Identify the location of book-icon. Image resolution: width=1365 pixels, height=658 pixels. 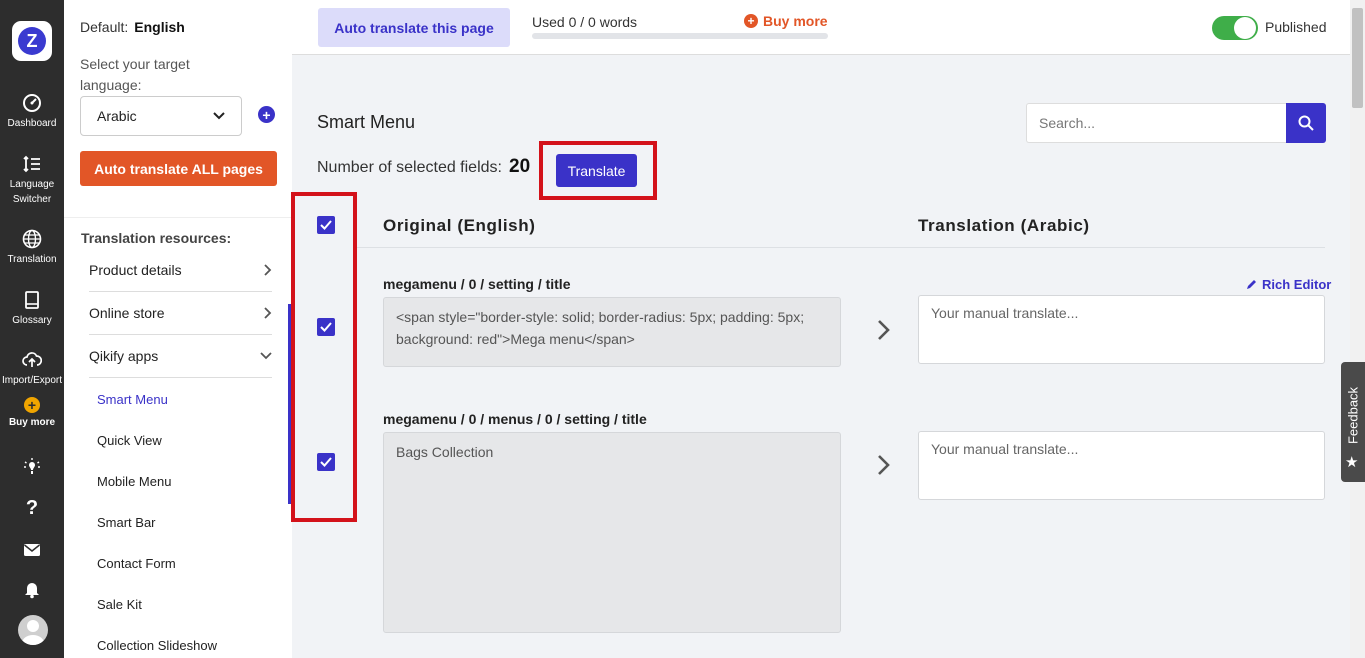
(32, 300).